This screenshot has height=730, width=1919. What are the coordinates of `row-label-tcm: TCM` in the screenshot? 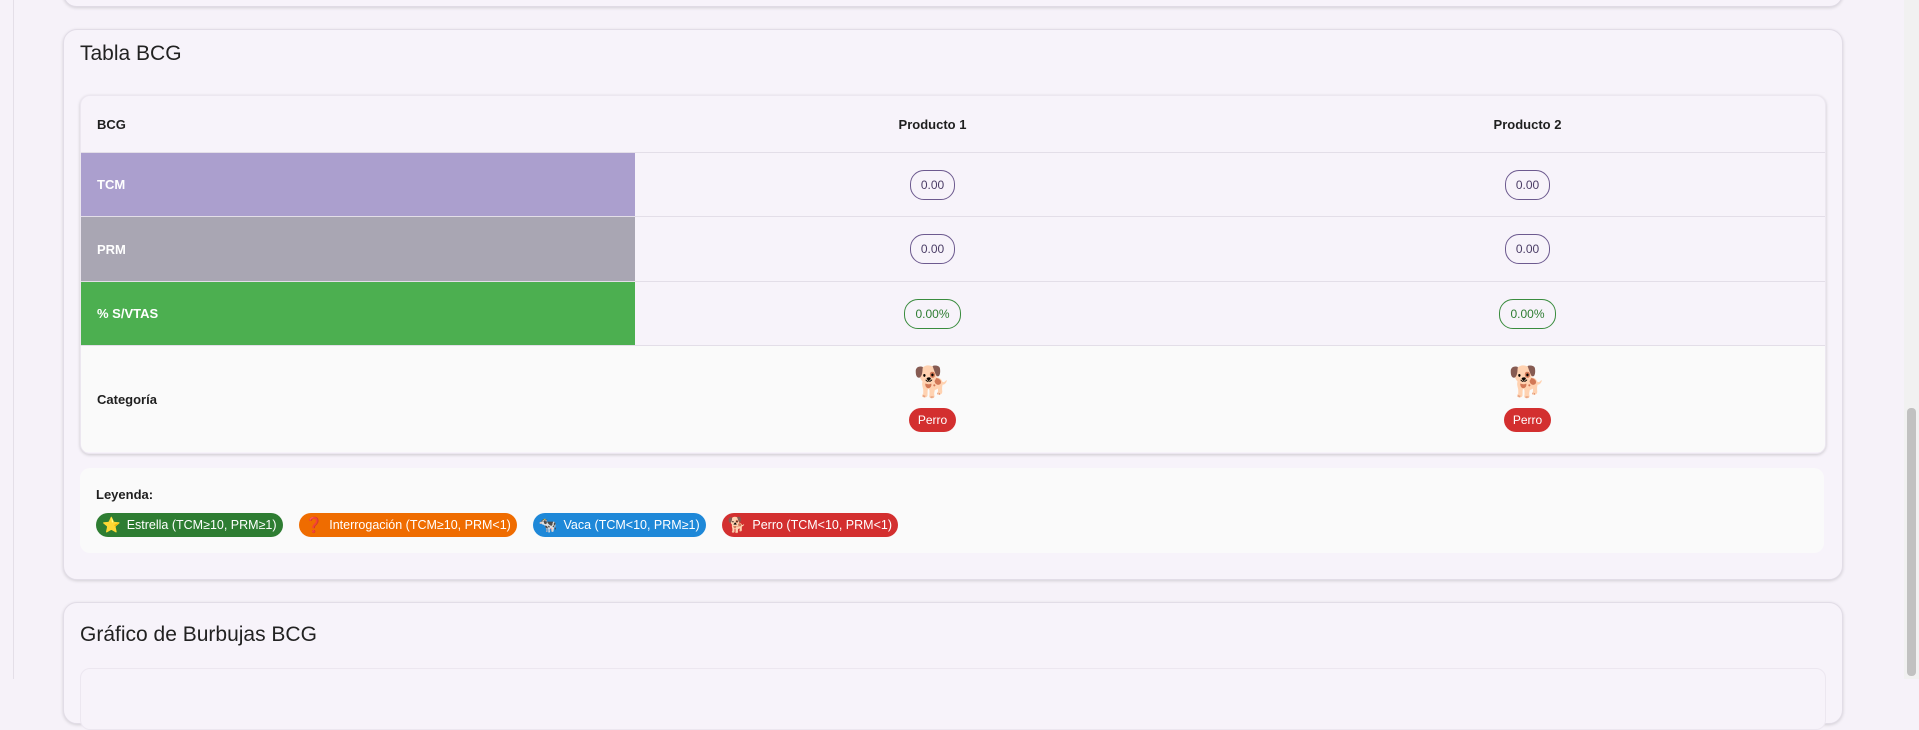 It's located at (358, 184).